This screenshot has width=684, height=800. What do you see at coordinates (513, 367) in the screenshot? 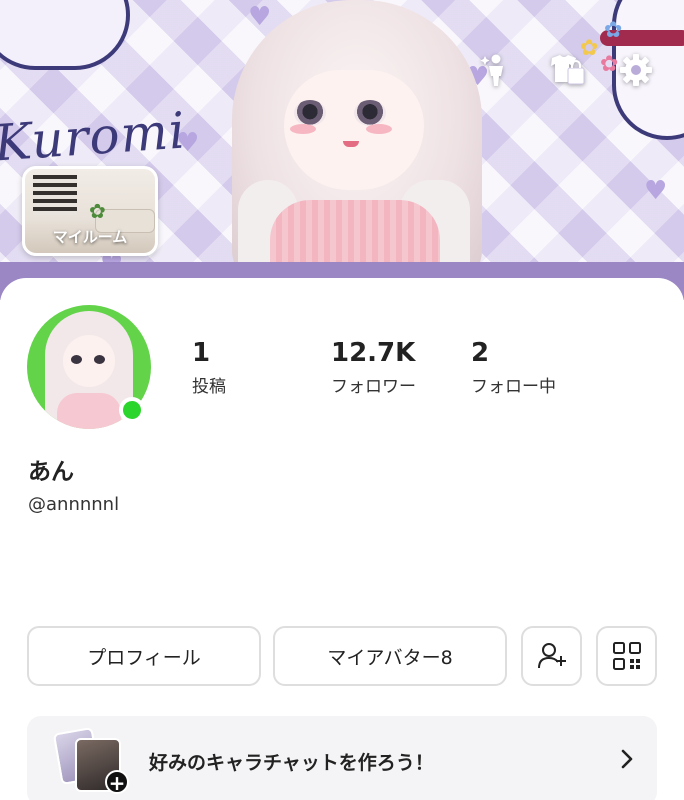
I see `stat-following: 2 フォロー中` at bounding box center [513, 367].